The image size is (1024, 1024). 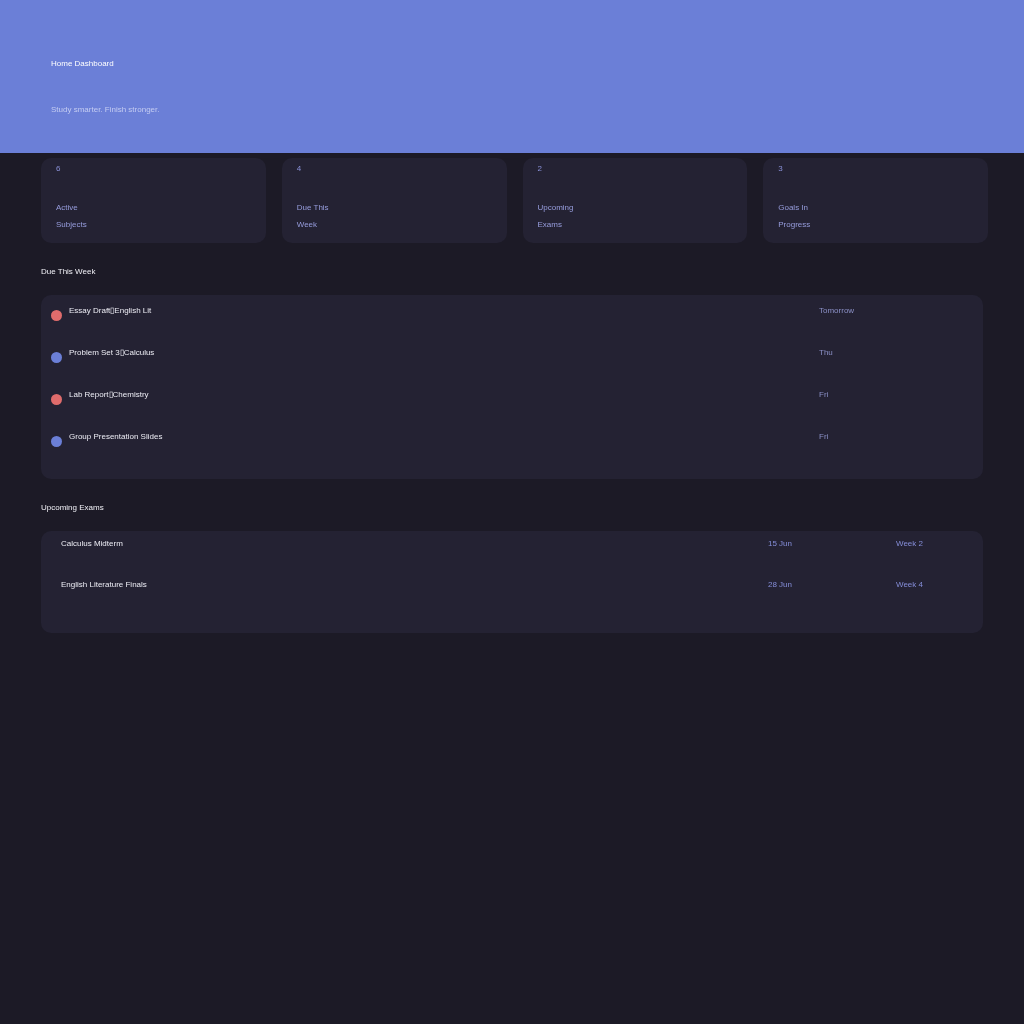 I want to click on stat-label: Upcoming Exams, so click(x=556, y=216).